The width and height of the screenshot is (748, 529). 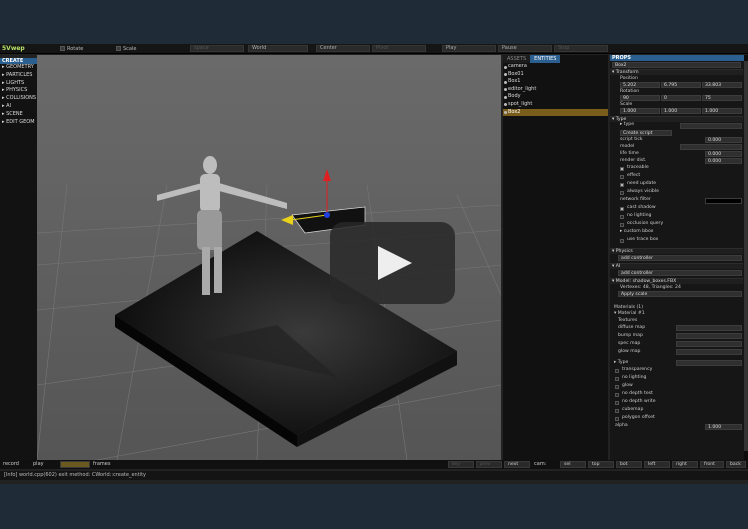 What do you see at coordinates (680, 258) in the screenshot?
I see `physics-add-controller: add controller` at bounding box center [680, 258].